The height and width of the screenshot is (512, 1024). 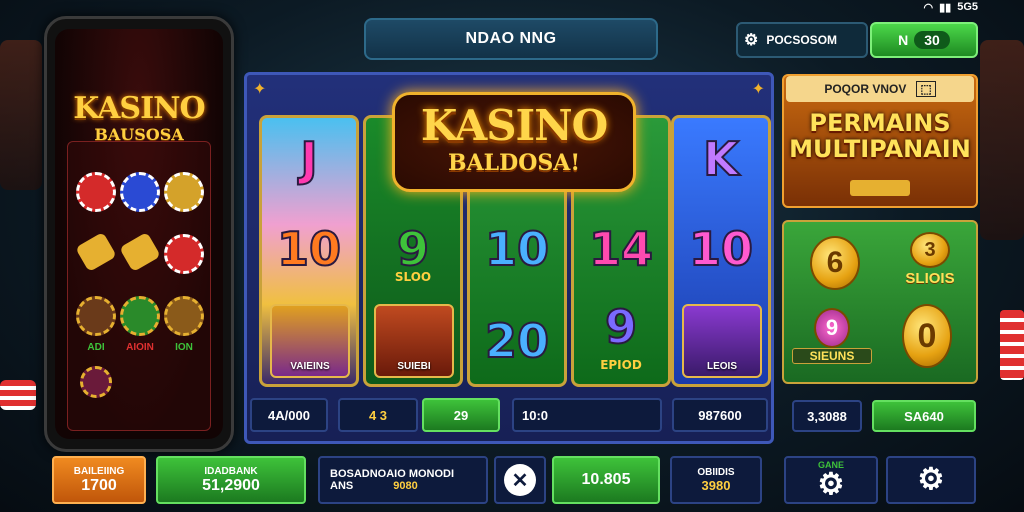 I want to click on coin-symbol: 0, so click(x=927, y=336).